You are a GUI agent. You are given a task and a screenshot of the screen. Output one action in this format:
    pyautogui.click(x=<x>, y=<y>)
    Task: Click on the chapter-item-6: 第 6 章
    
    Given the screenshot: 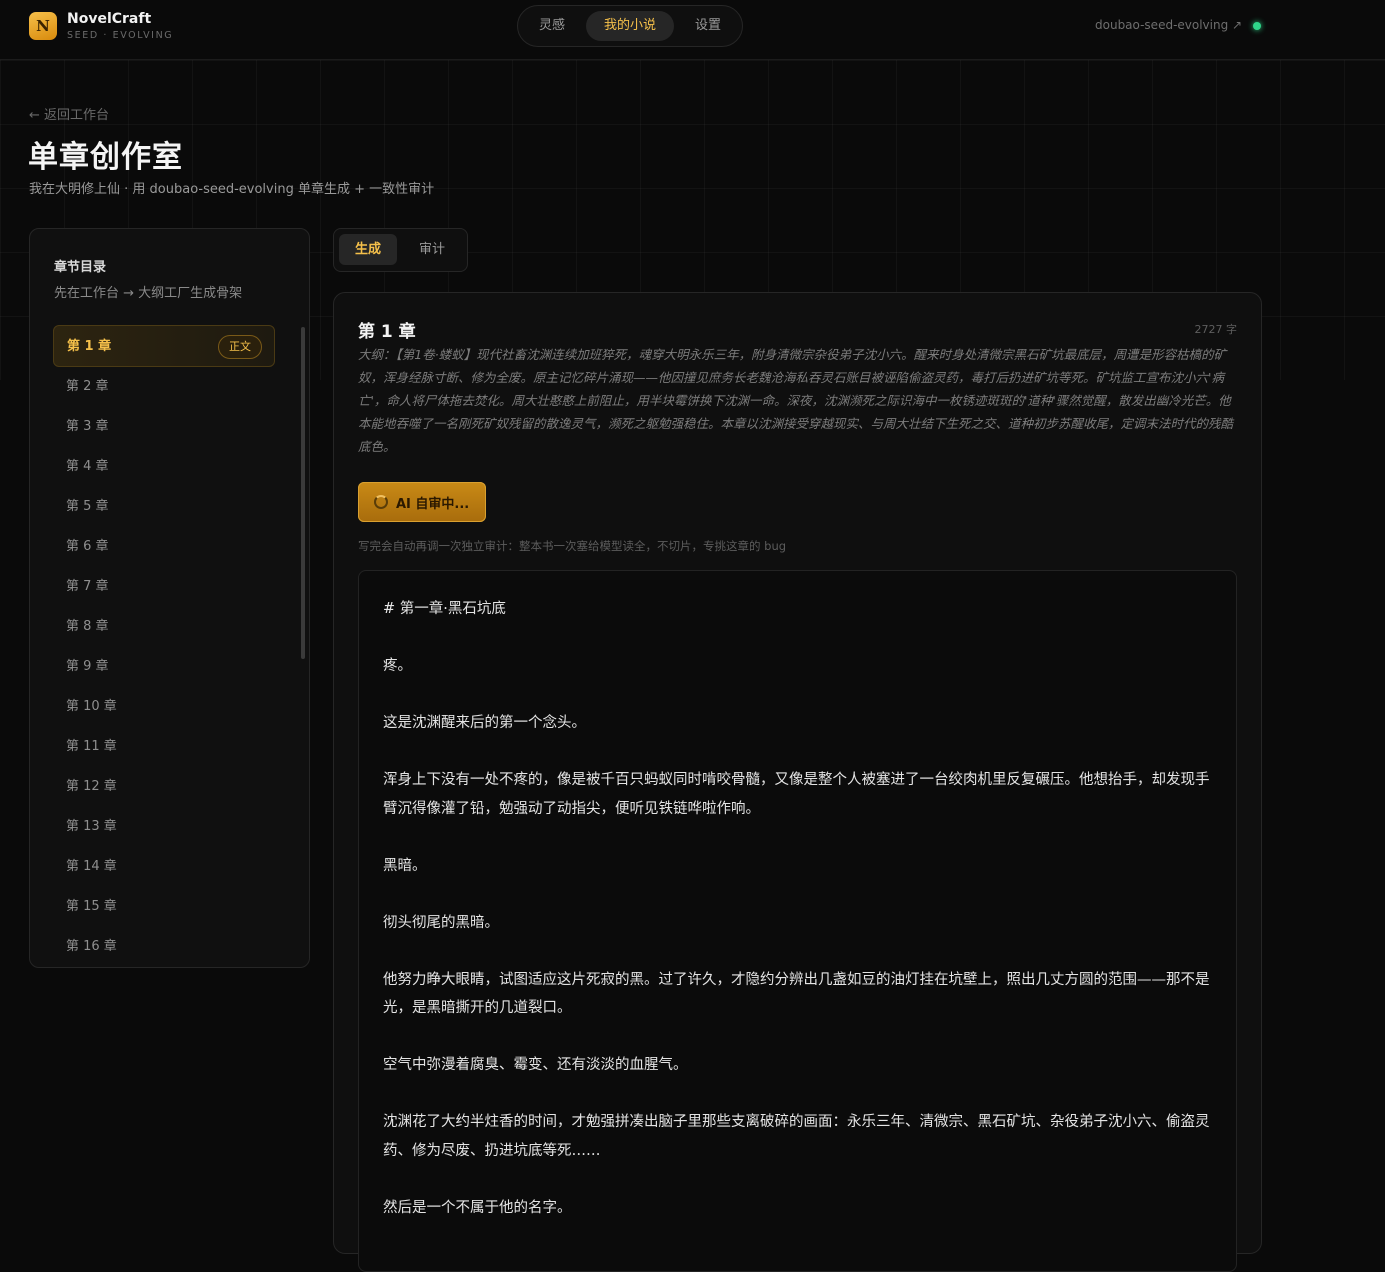 What is the action you would take?
    pyautogui.click(x=164, y=547)
    